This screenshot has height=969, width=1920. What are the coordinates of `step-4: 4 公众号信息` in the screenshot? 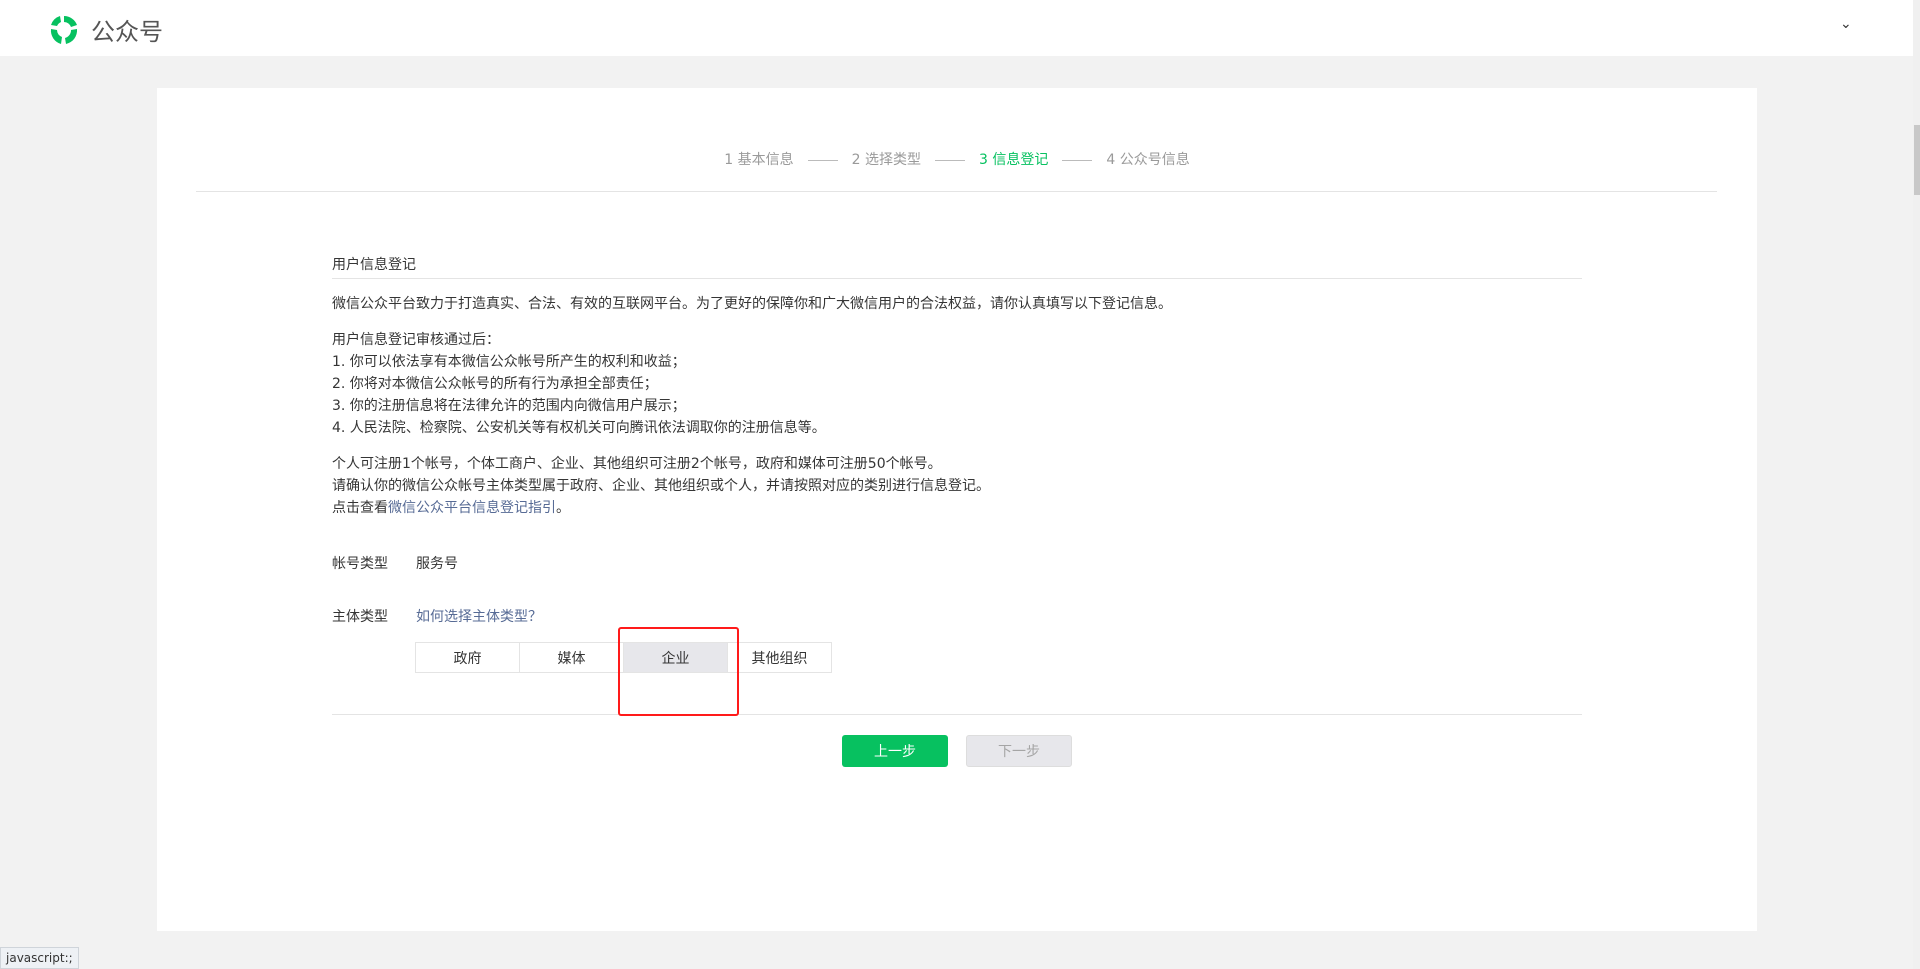 It's located at (1148, 160).